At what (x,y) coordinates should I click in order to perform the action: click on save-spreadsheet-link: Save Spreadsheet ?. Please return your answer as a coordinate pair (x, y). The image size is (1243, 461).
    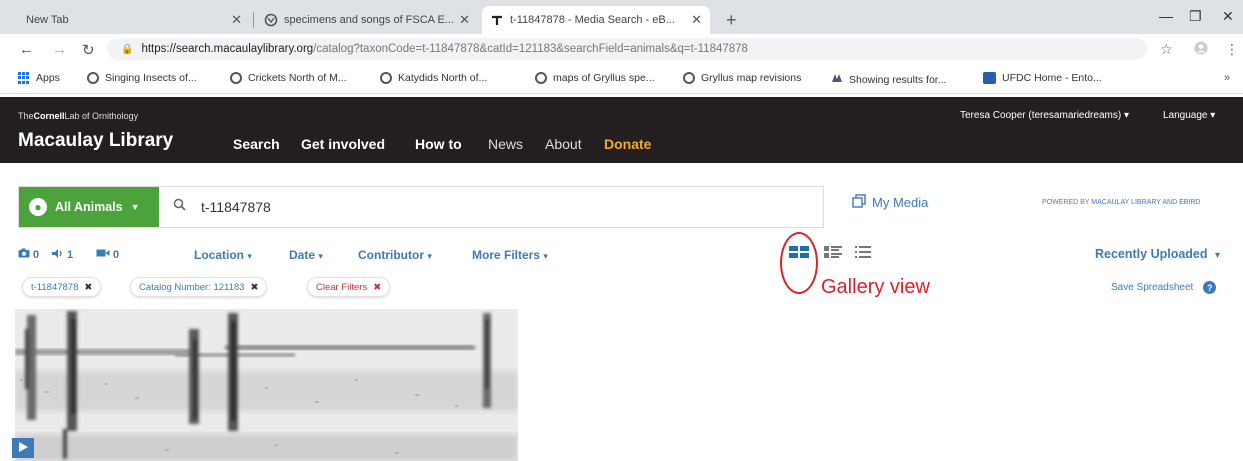
    Looking at the image, I should click on (1164, 287).